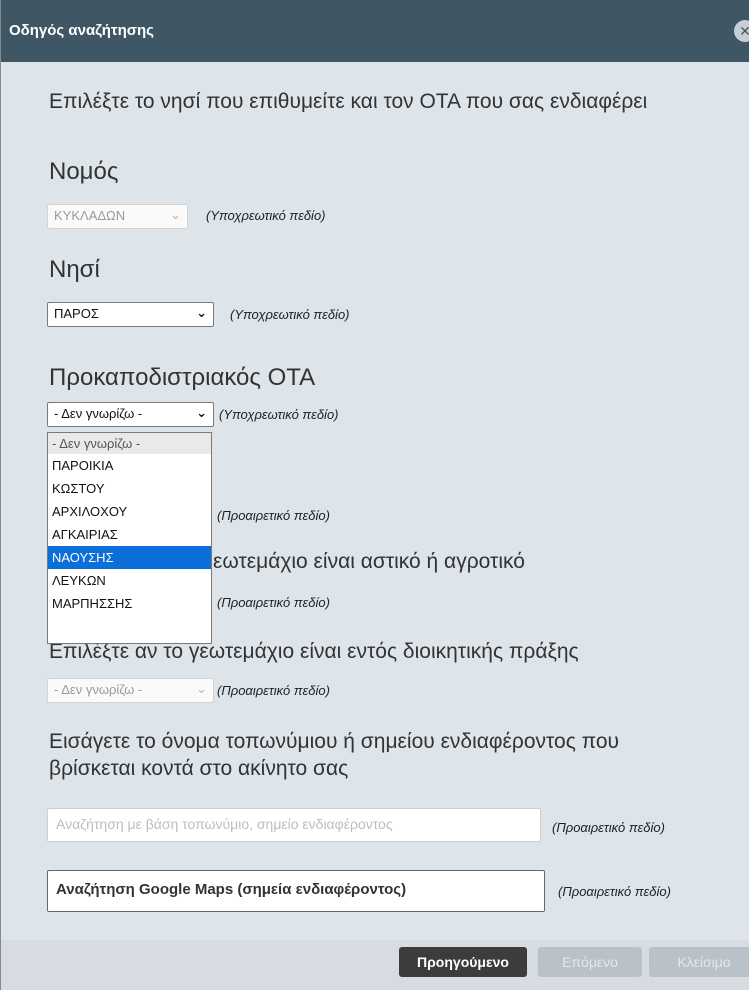 The image size is (749, 990). Describe the element at coordinates (741, 31) in the screenshot. I see `close-icon: ✕` at that location.